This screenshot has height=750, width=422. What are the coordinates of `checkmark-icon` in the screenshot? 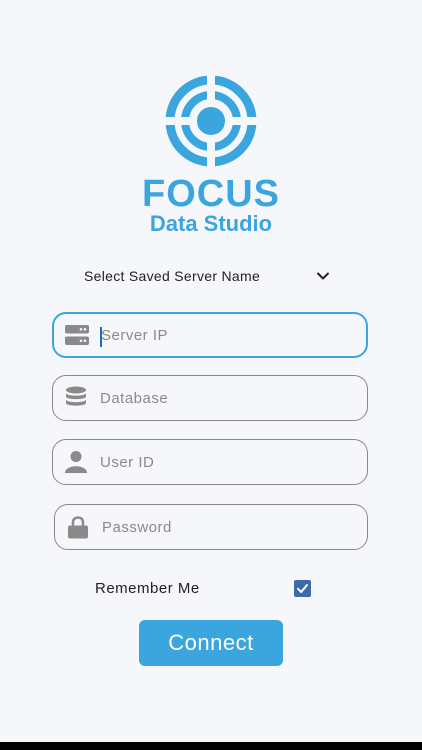 It's located at (302, 588).